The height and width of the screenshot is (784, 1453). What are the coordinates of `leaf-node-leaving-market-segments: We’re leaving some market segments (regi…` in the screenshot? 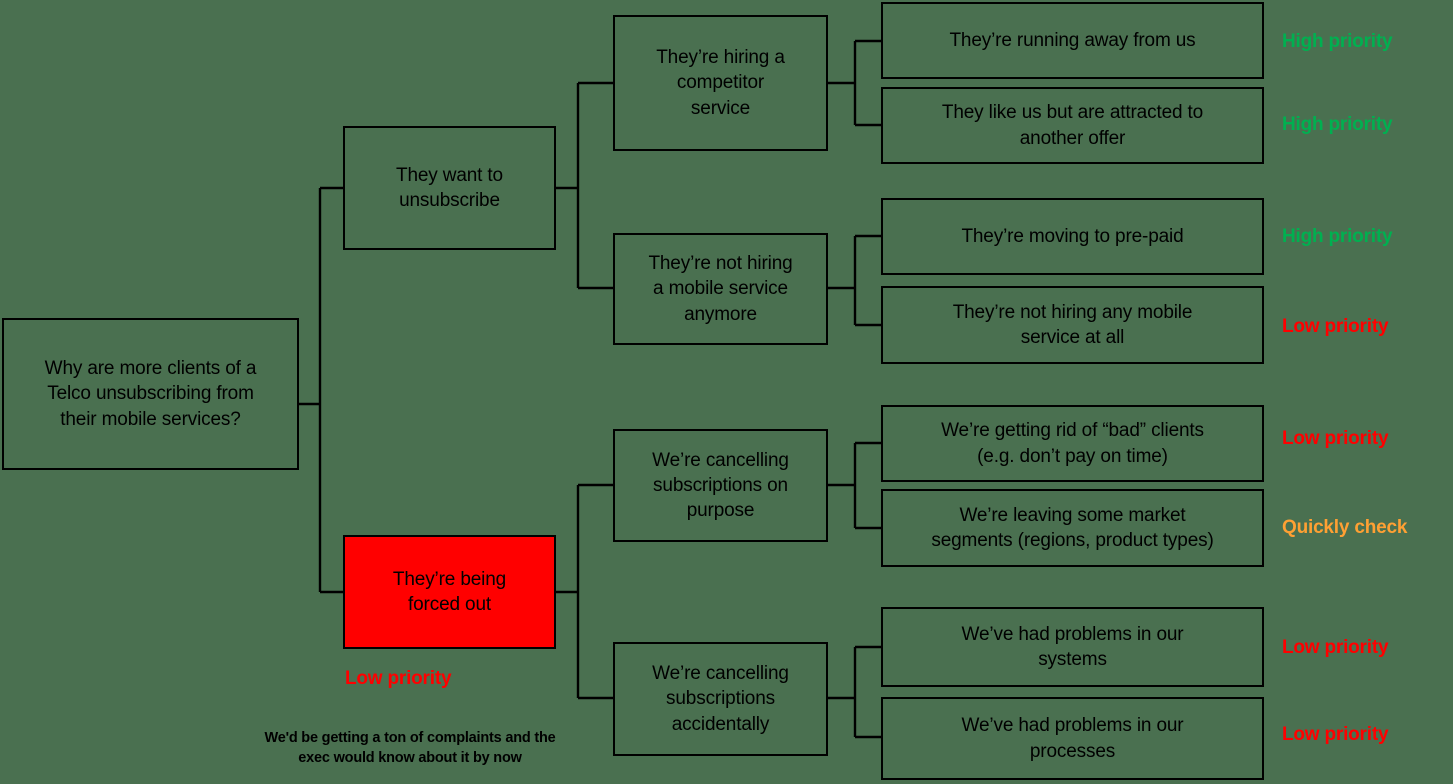 It's located at (1072, 528).